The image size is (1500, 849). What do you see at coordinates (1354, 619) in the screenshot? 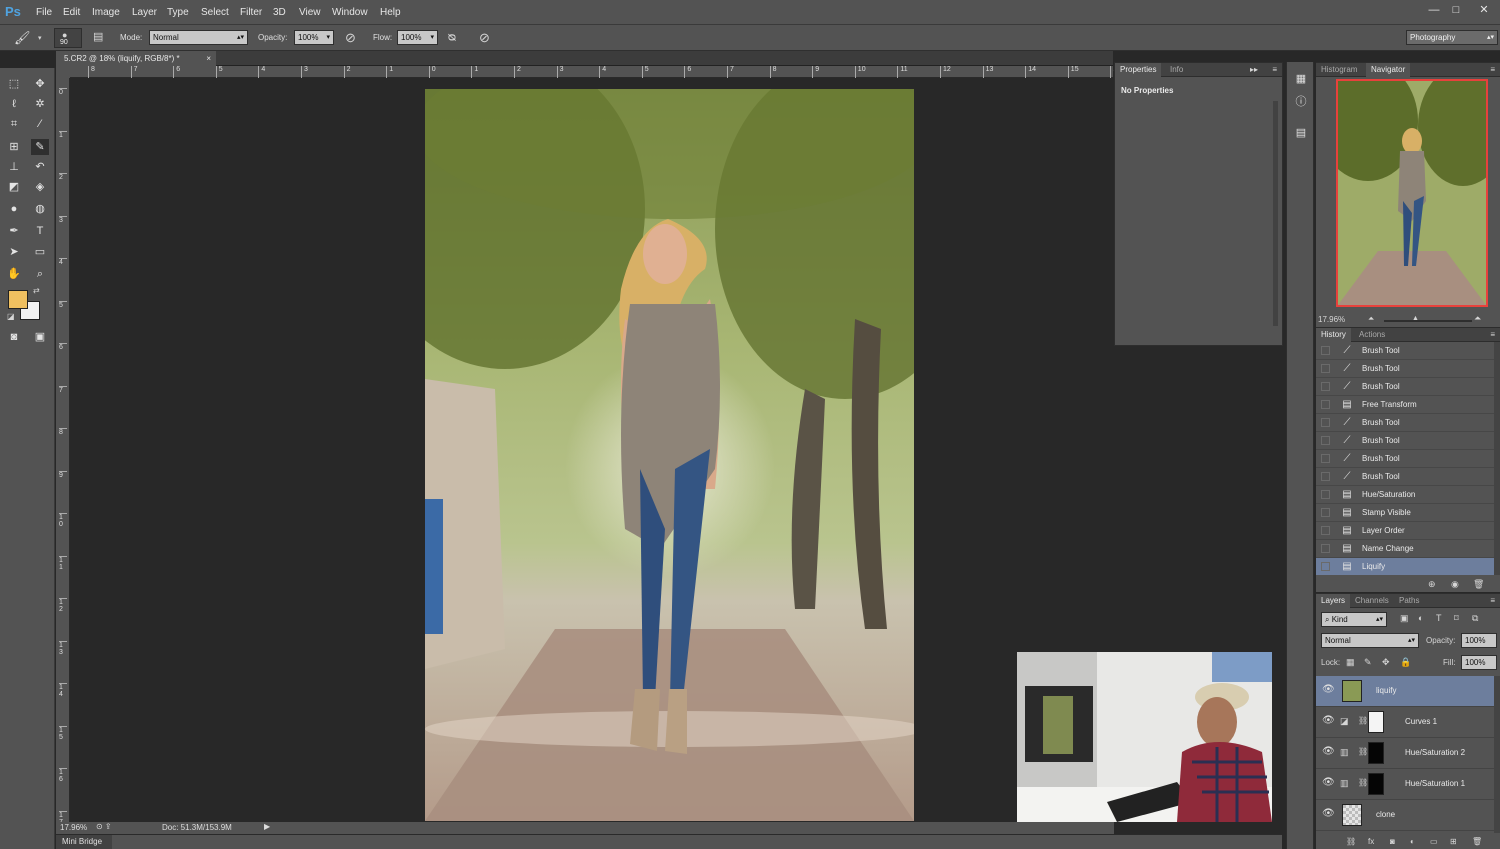
I see `layer-filter-select: ⌕ Kind ▴▾` at bounding box center [1354, 619].